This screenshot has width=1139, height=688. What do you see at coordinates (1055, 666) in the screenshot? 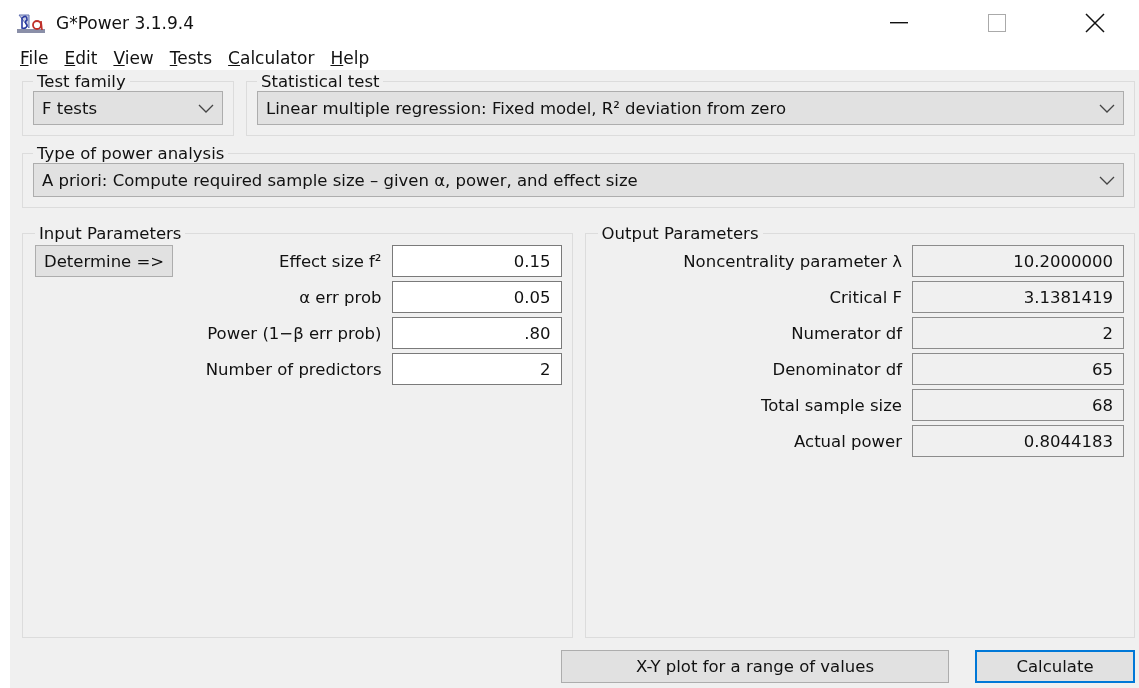
I see `calculate-button: Calculate` at bounding box center [1055, 666].